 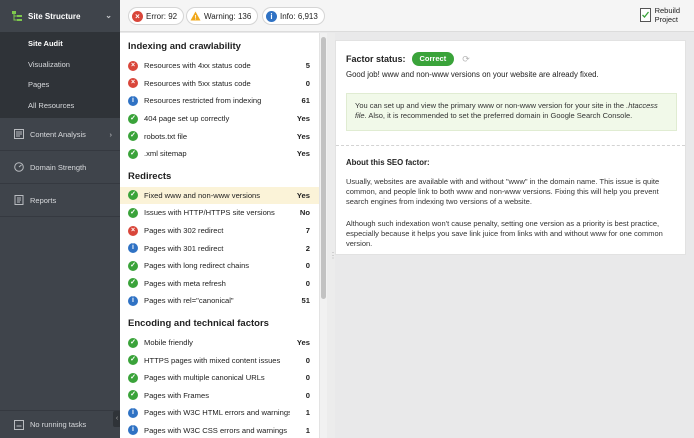 What do you see at coordinates (388, 162) in the screenshot?
I see `about-title: About this SEO factor:` at bounding box center [388, 162].